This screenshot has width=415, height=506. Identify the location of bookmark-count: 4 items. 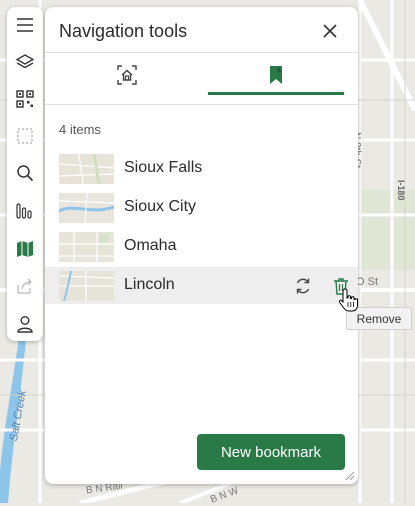
(80, 129).